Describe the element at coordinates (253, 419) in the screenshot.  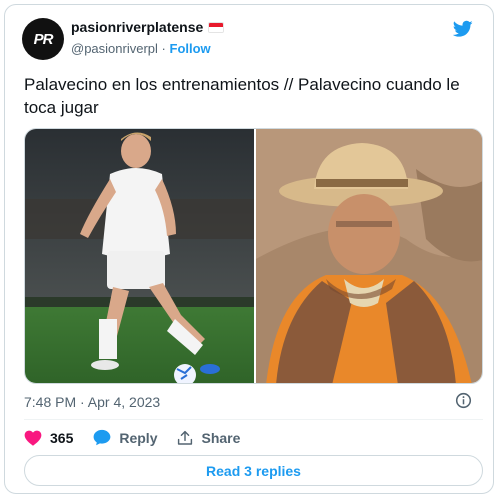
I see `divider` at that location.